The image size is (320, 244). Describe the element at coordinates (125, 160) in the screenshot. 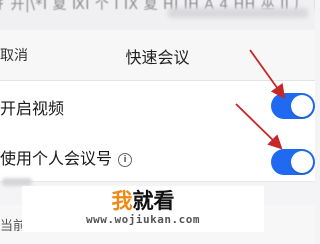

I see `info-icon: i` at that location.